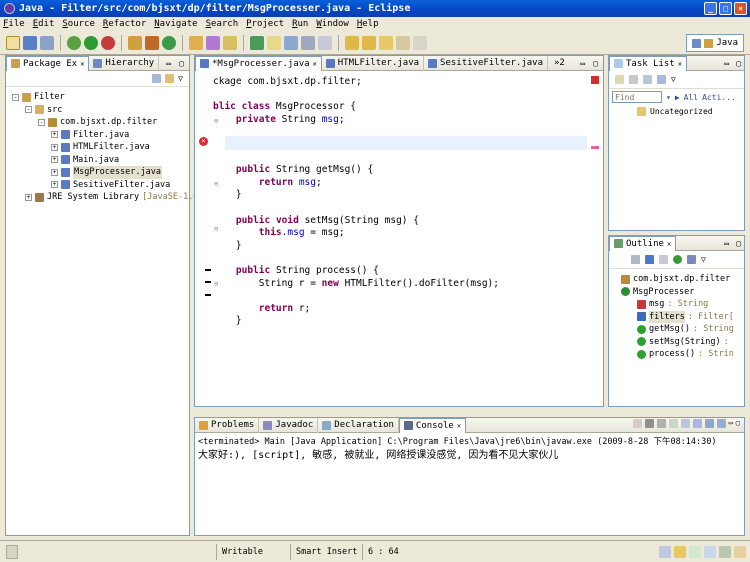  What do you see at coordinates (677, 259) in the screenshot?
I see `hide-nonpublic-icon` at bounding box center [677, 259].